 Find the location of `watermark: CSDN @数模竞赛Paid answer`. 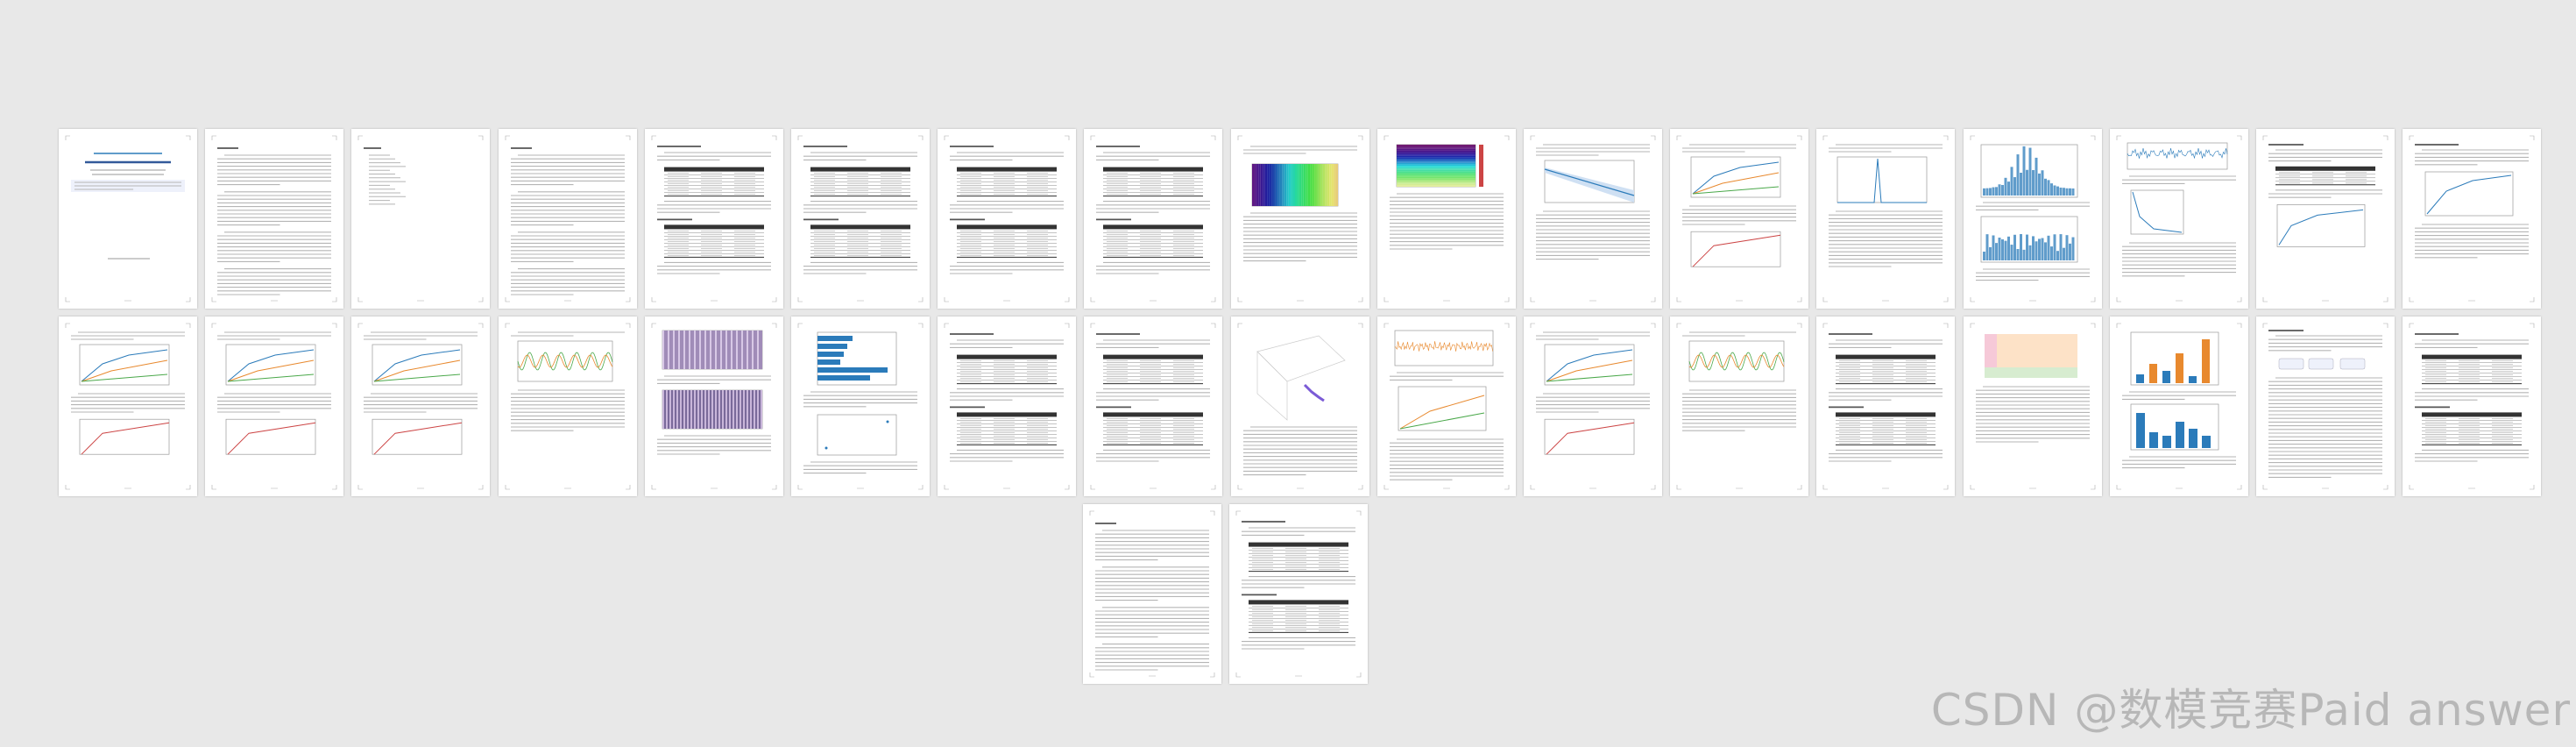

watermark: CSDN @数模竞赛Paid answer is located at coordinates (2250, 710).